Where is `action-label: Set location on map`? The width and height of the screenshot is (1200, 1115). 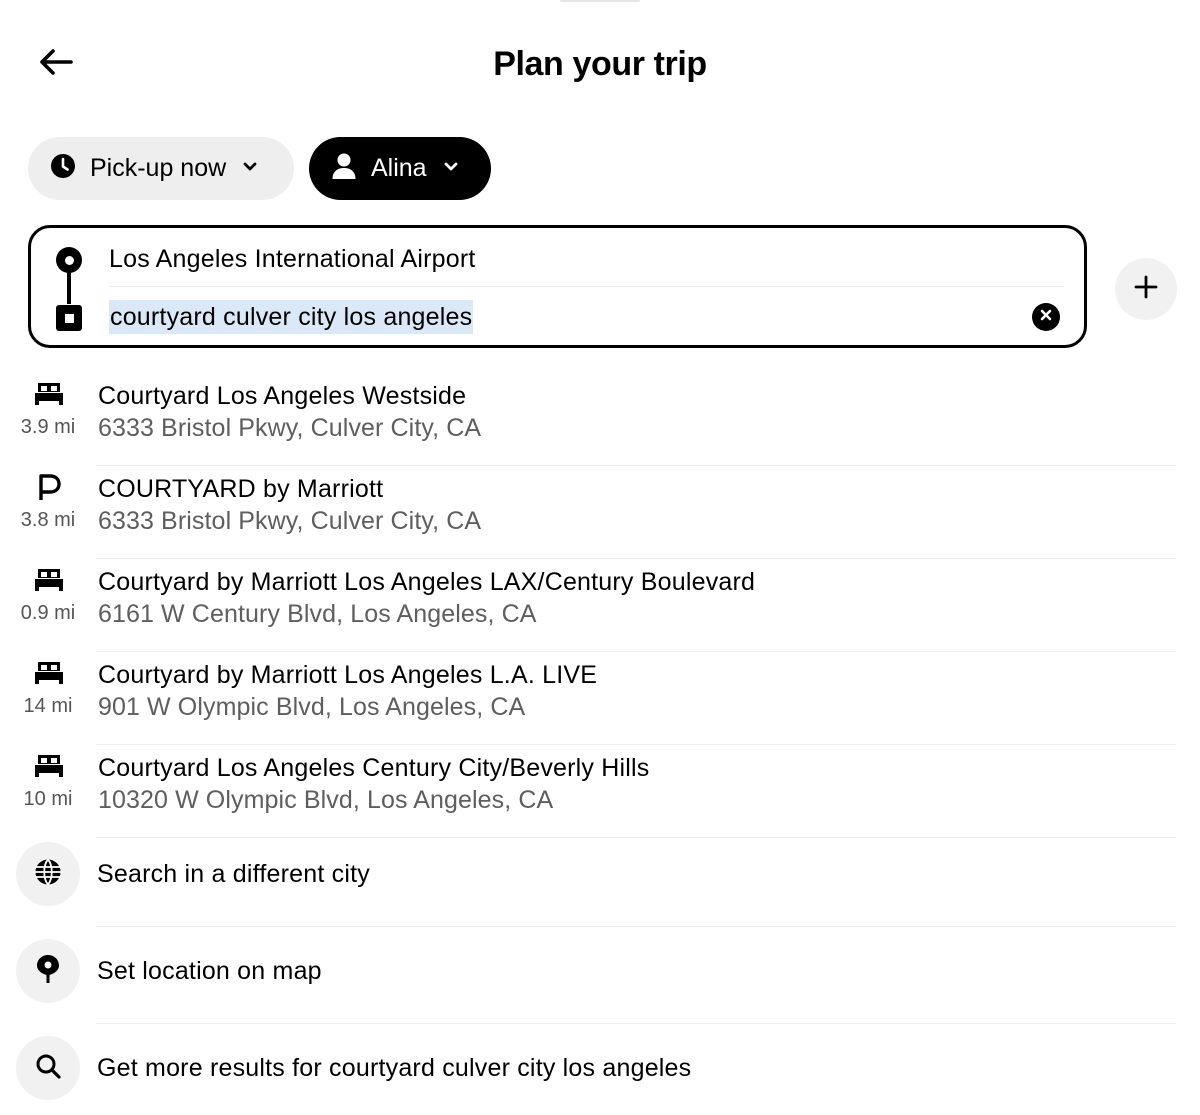
action-label: Set location on map is located at coordinates (209, 971).